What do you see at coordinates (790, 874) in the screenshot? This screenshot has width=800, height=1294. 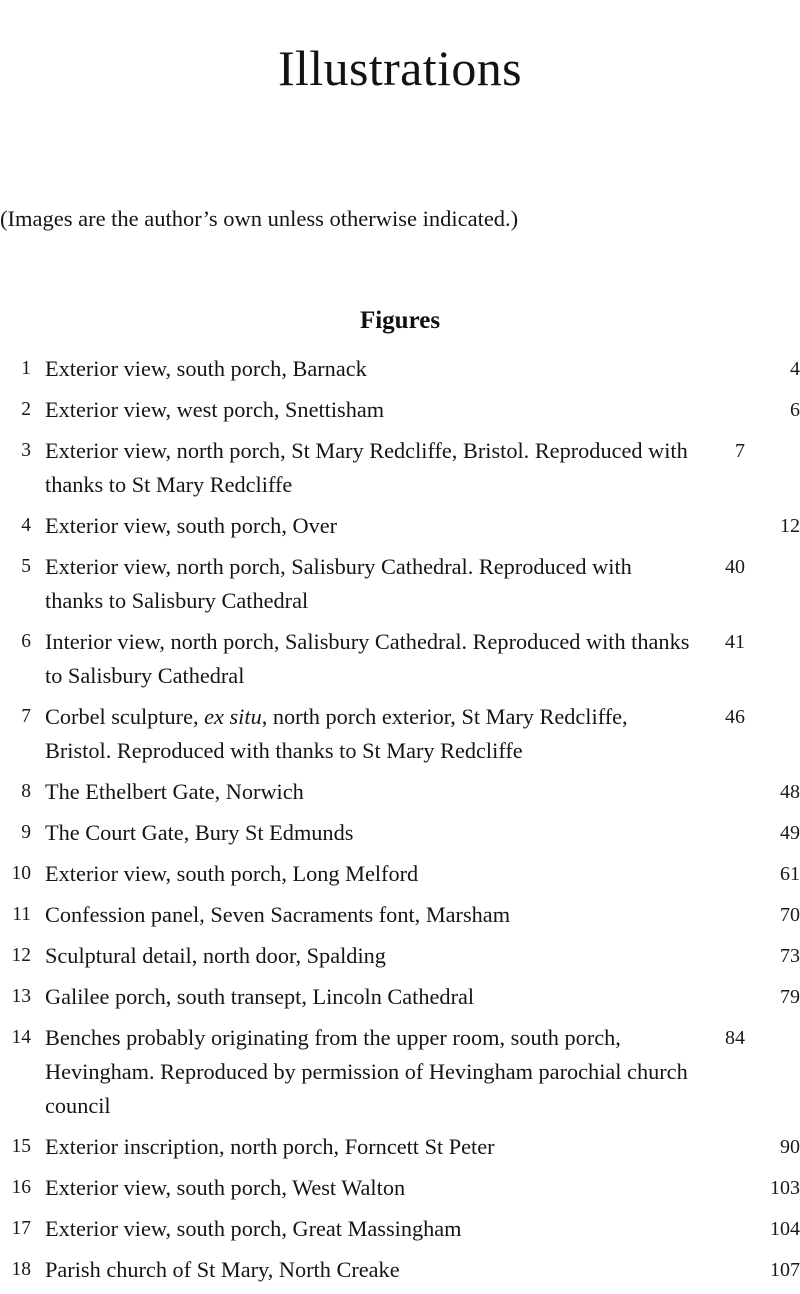 I see `figure-page-number: 61` at bounding box center [790, 874].